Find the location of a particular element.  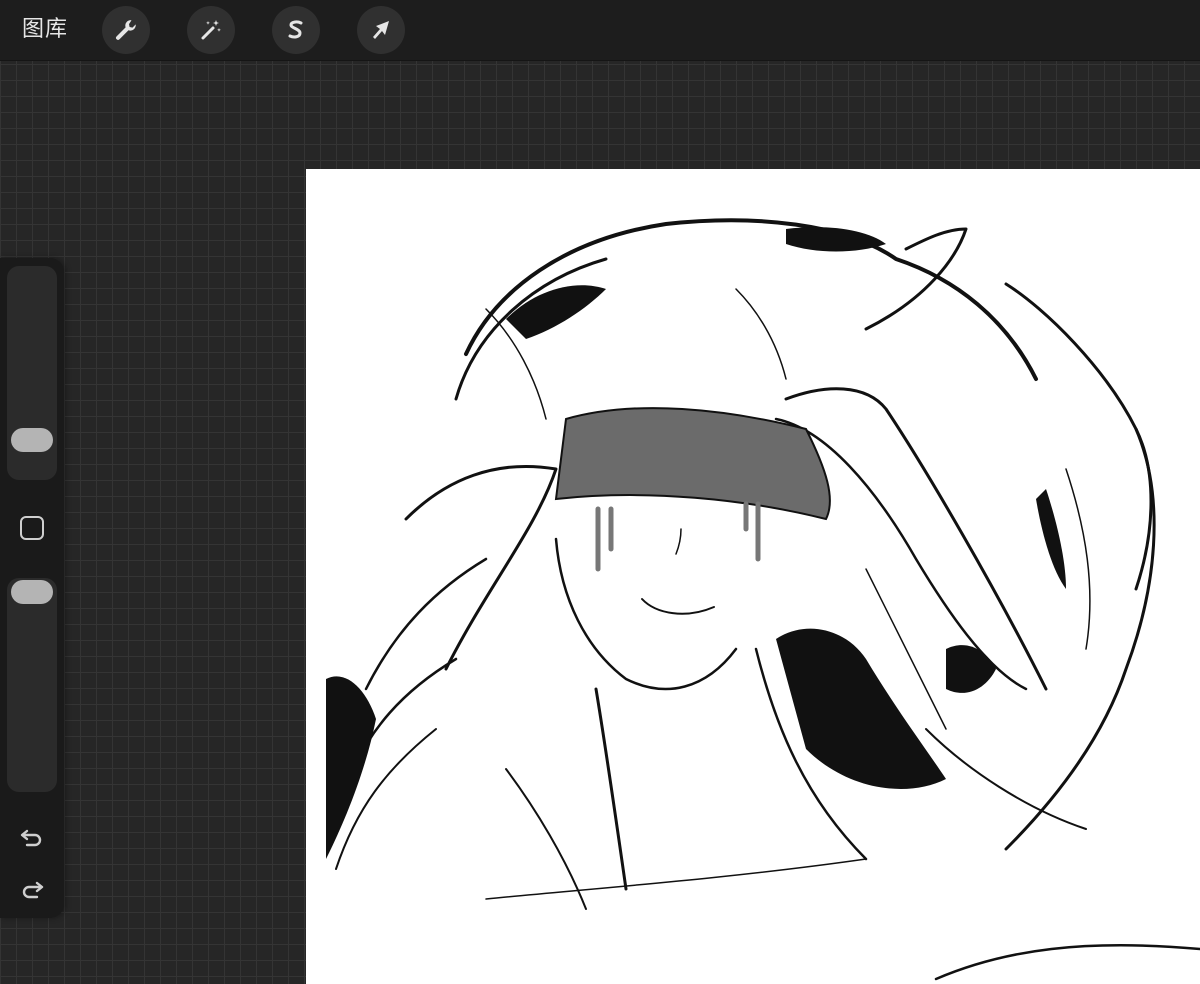

transform-button is located at coordinates (381, 30).